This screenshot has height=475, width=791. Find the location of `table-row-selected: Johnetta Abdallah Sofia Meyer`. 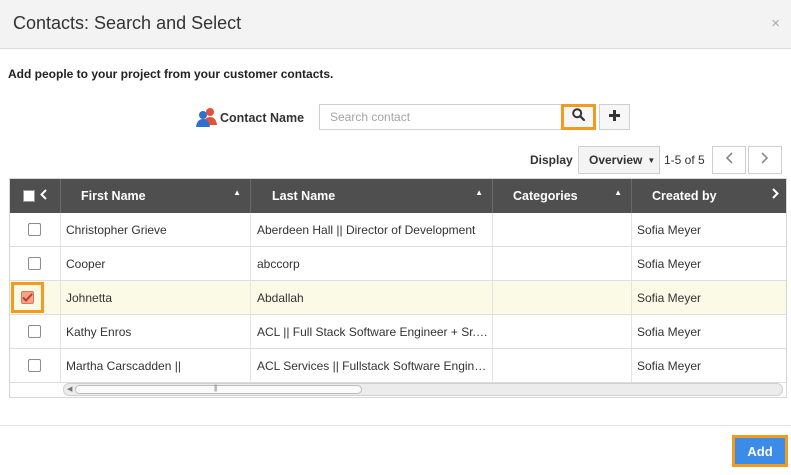

table-row-selected: Johnetta Abdallah Sofia Meyer is located at coordinates (398, 298).